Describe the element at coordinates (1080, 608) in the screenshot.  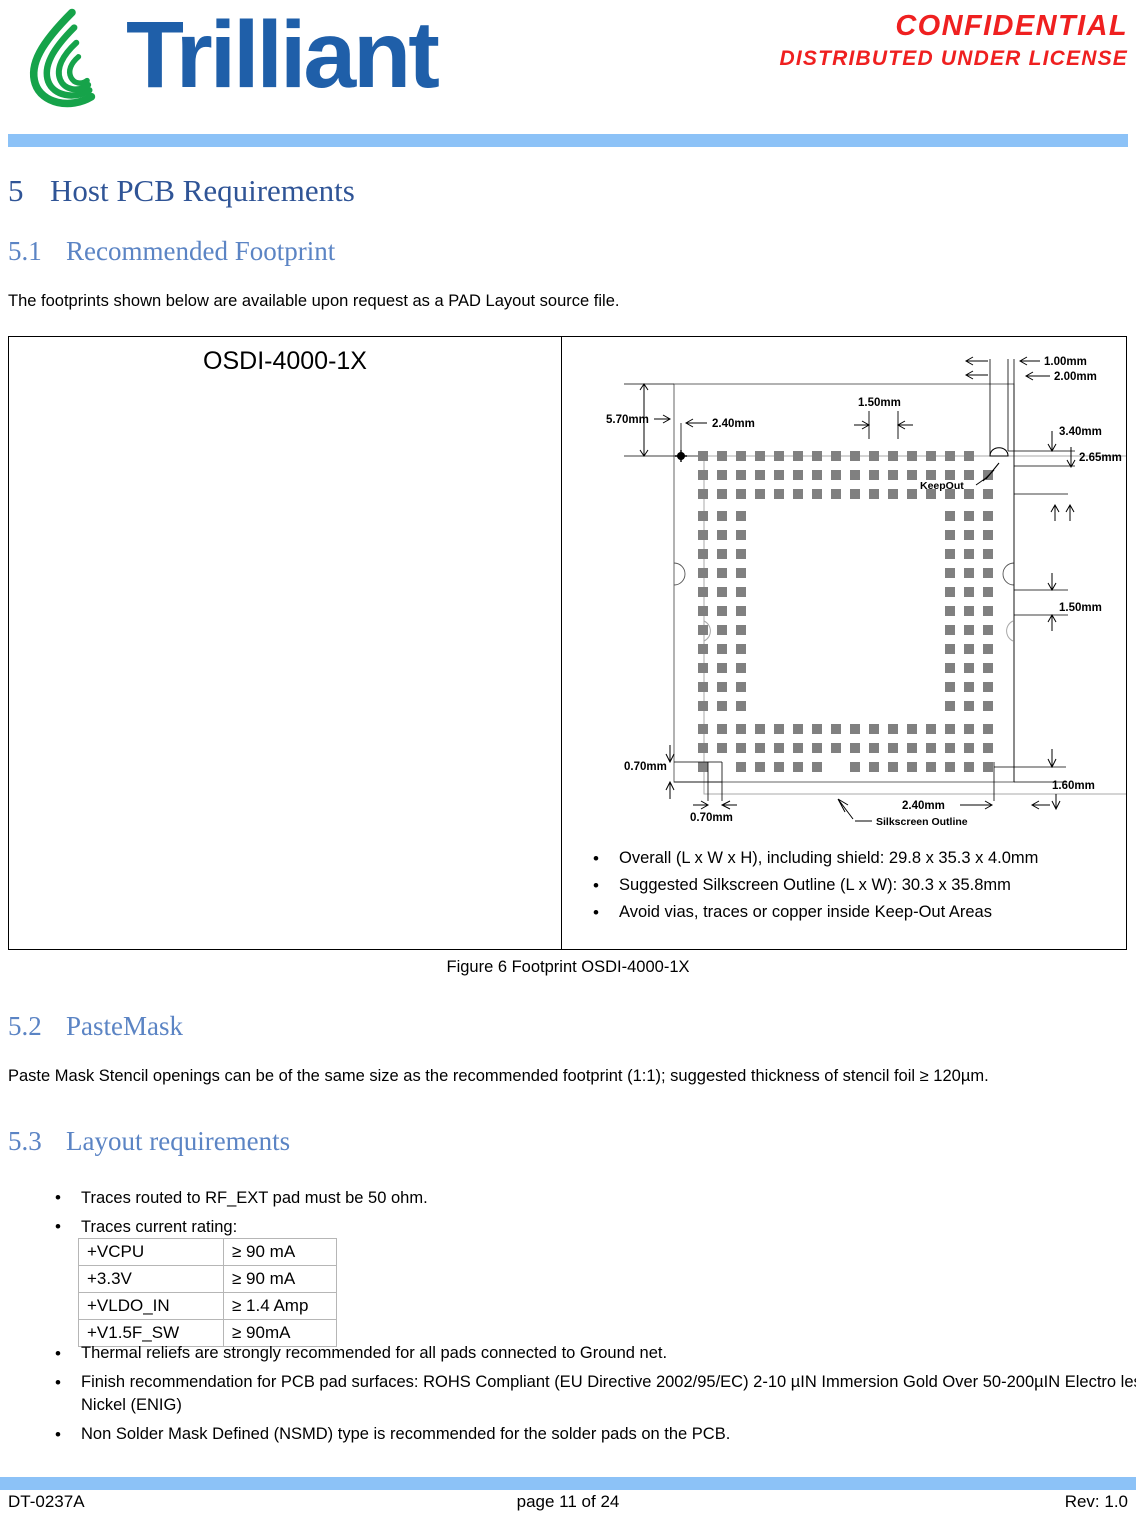
I see `dim-1-50mm-right: 1.50mm` at that location.